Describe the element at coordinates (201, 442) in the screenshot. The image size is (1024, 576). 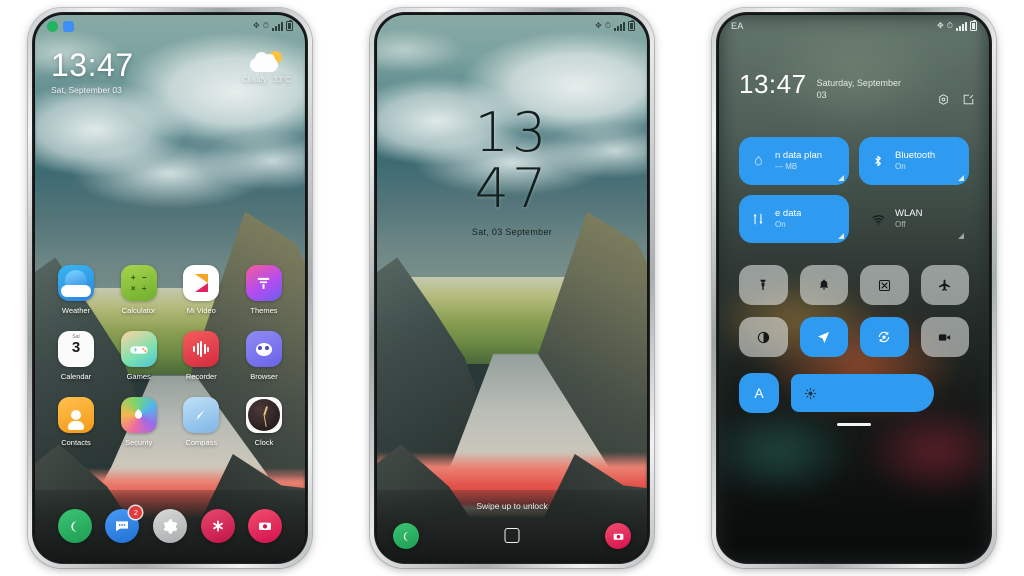
I see `app-label: Compass` at that location.